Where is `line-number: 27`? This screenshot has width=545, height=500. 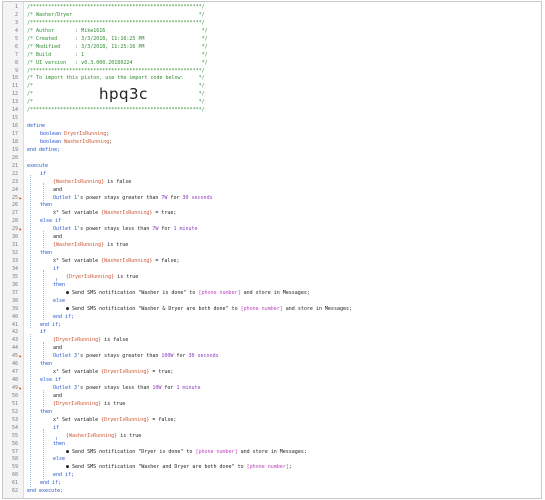 line-number: 27 is located at coordinates (14, 213).